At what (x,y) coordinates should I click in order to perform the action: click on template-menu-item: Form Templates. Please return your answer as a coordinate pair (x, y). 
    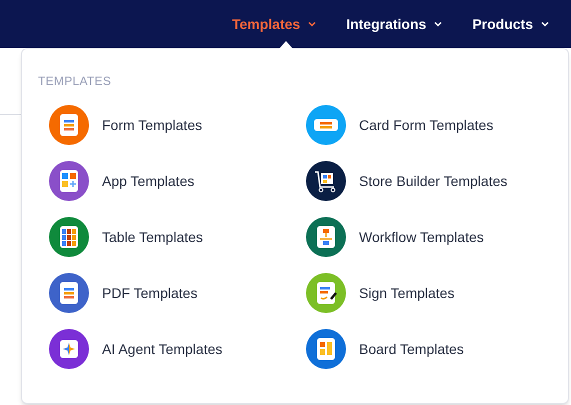
    Looking at the image, I should click on (166, 125).